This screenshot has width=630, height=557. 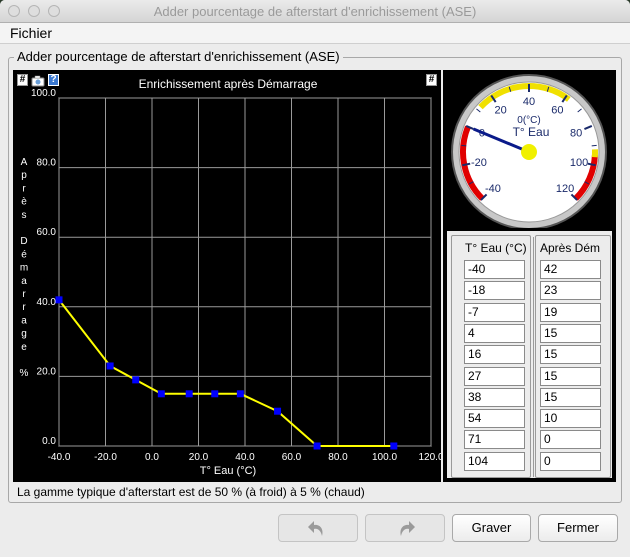 I want to click on value-cell: 42, so click(x=570, y=269).